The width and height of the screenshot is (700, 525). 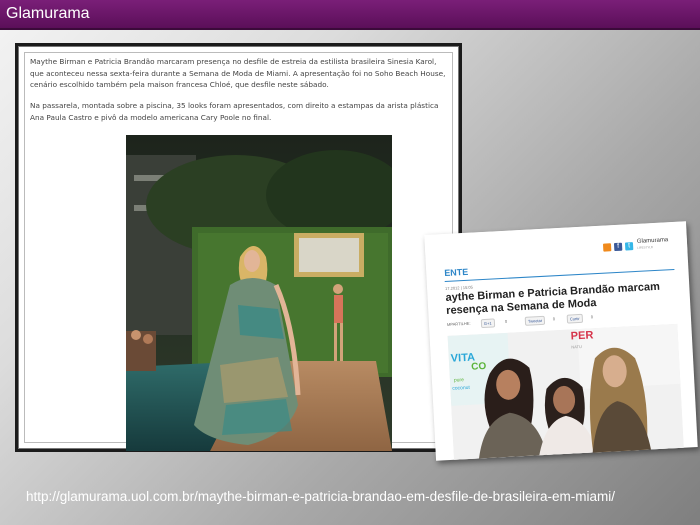 I want to click on tweet-count: 0, so click(x=554, y=319).